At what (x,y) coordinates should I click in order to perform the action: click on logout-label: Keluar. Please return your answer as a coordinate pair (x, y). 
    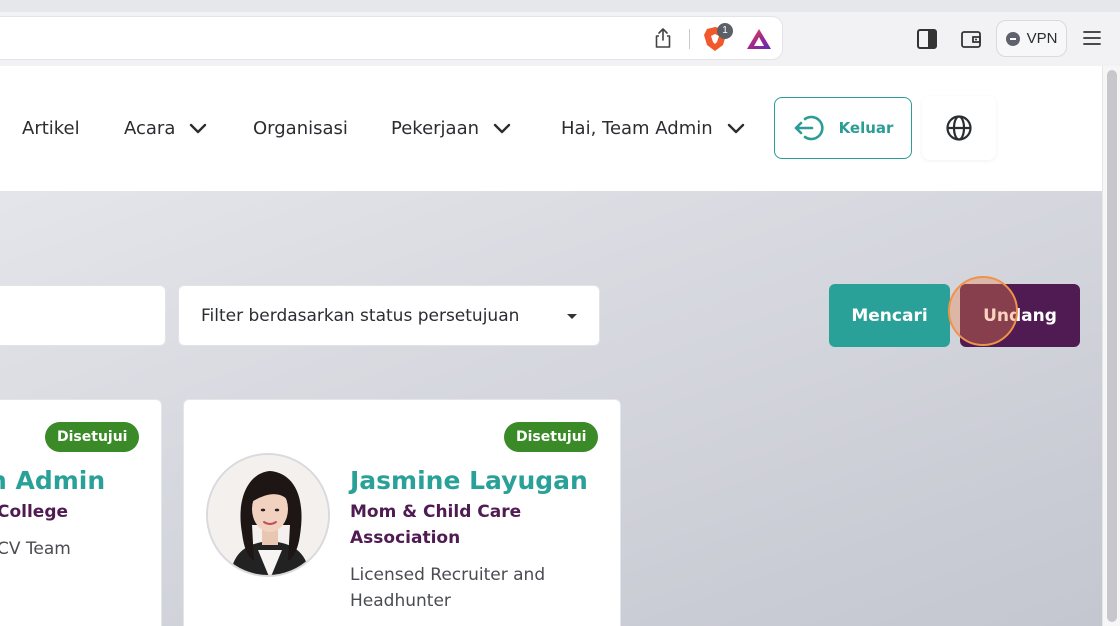
    Looking at the image, I should click on (866, 128).